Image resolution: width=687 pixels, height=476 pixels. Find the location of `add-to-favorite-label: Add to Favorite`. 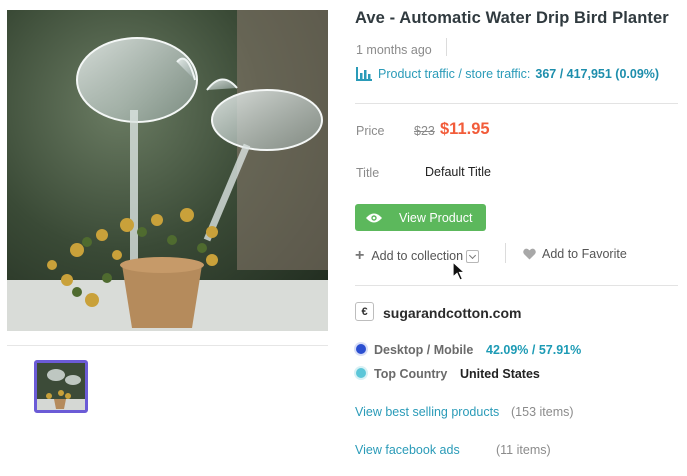

add-to-favorite-label: Add to Favorite is located at coordinates (584, 254).